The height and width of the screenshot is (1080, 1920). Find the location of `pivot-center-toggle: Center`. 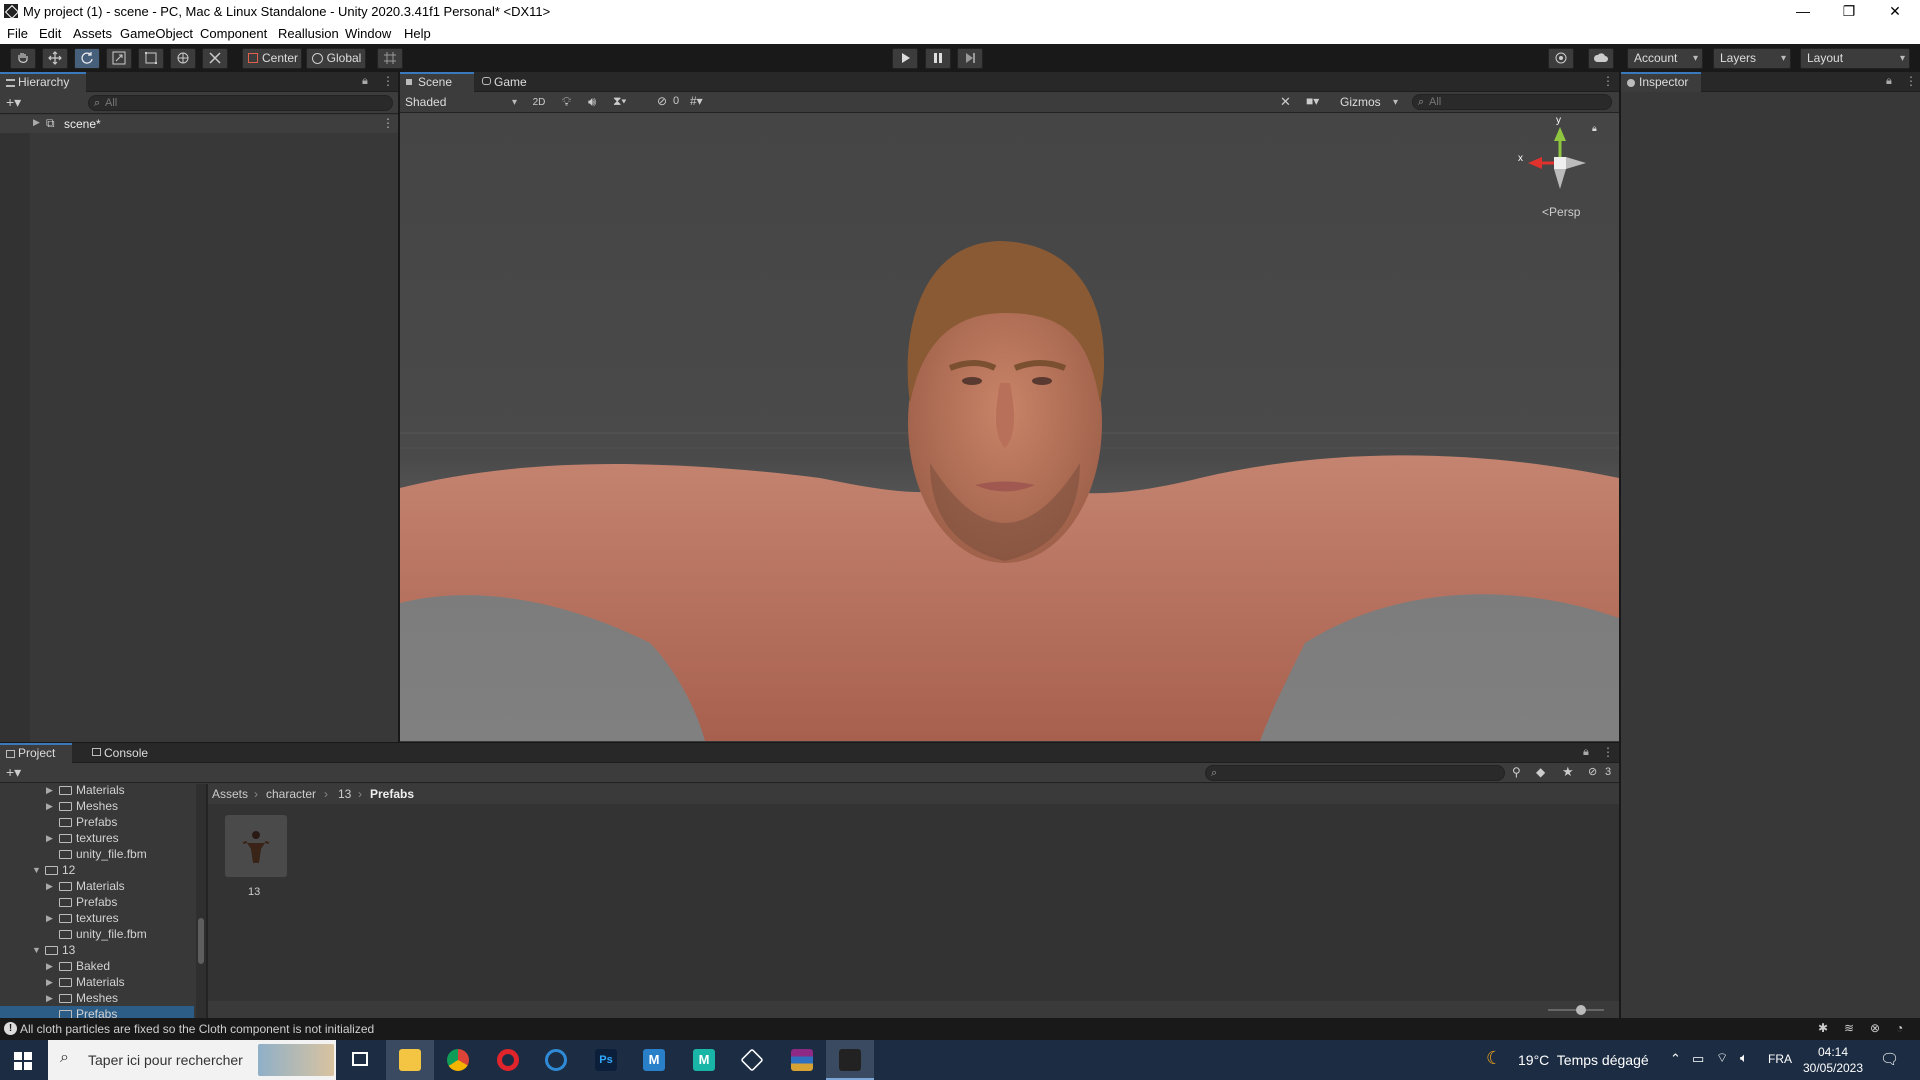

pivot-center-toggle: Center is located at coordinates (272, 58).